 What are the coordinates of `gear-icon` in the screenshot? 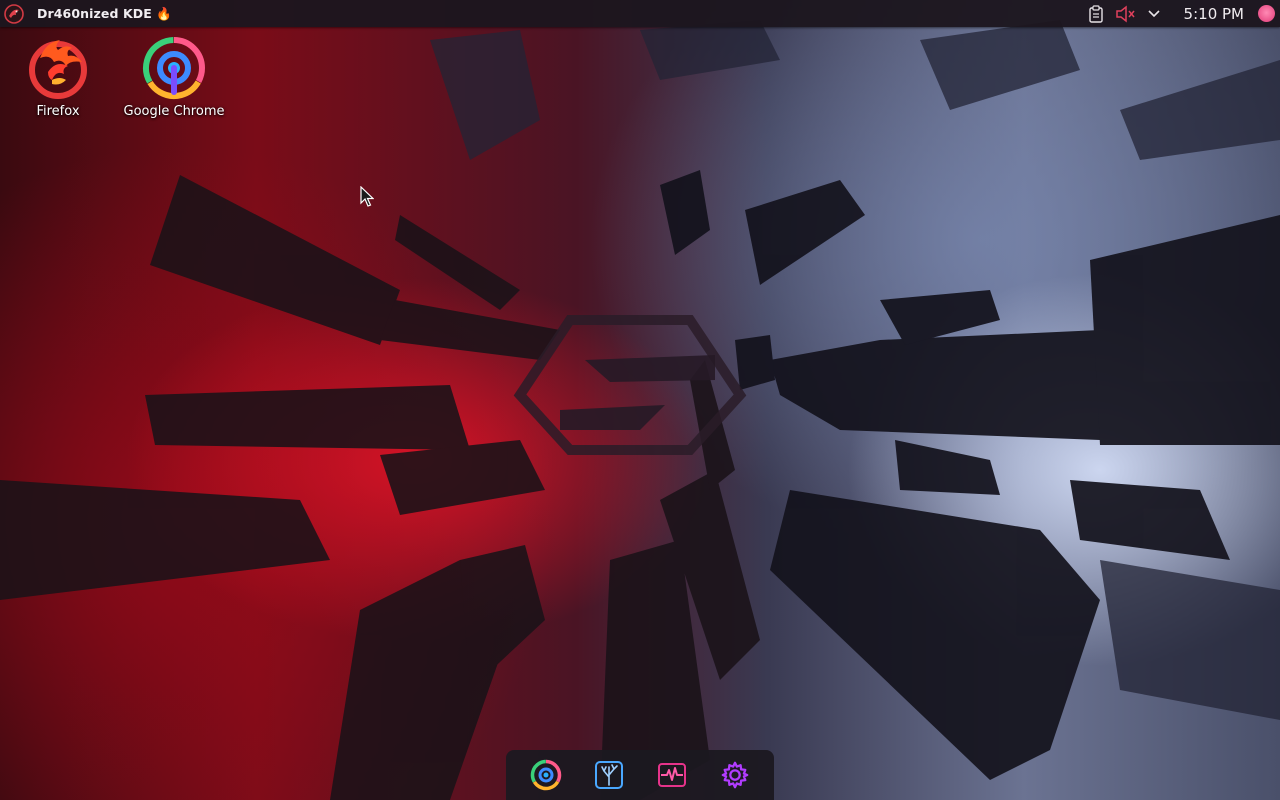 It's located at (734, 775).